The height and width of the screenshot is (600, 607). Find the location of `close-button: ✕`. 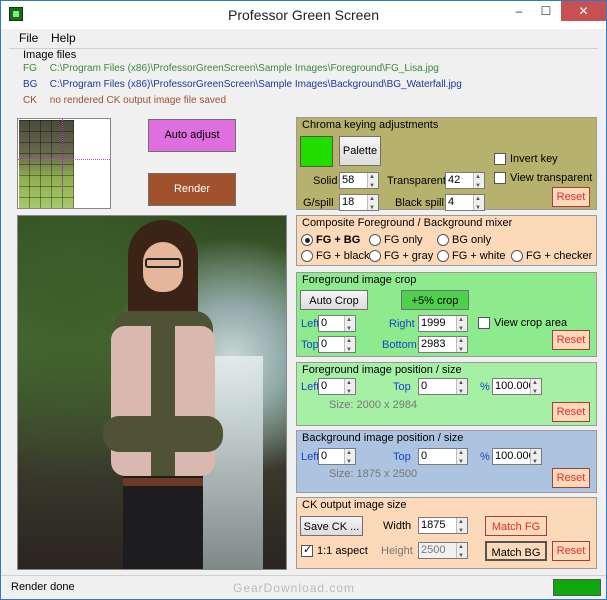

close-button: ✕ is located at coordinates (583, 11).